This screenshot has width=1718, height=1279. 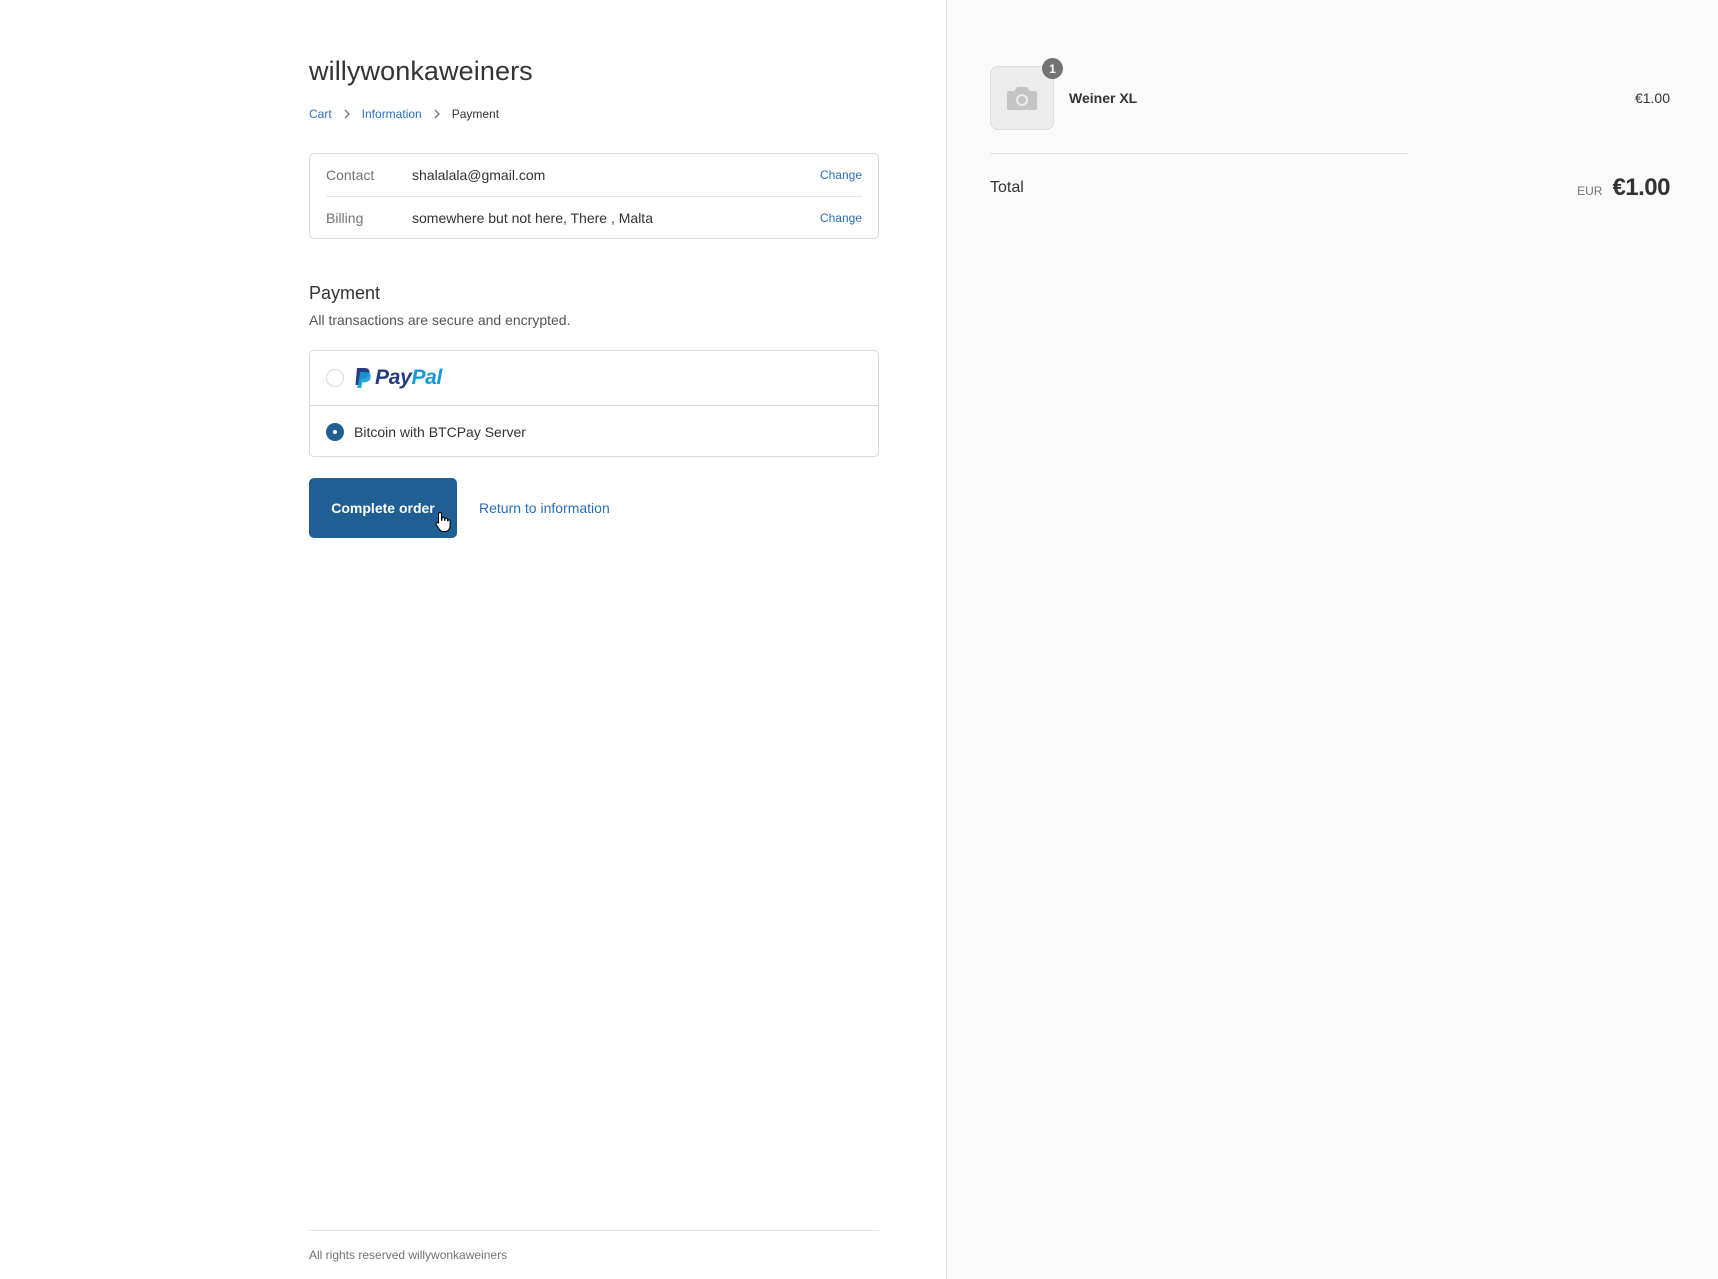 What do you see at coordinates (363, 378) in the screenshot?
I see `paypal-p-icon` at bounding box center [363, 378].